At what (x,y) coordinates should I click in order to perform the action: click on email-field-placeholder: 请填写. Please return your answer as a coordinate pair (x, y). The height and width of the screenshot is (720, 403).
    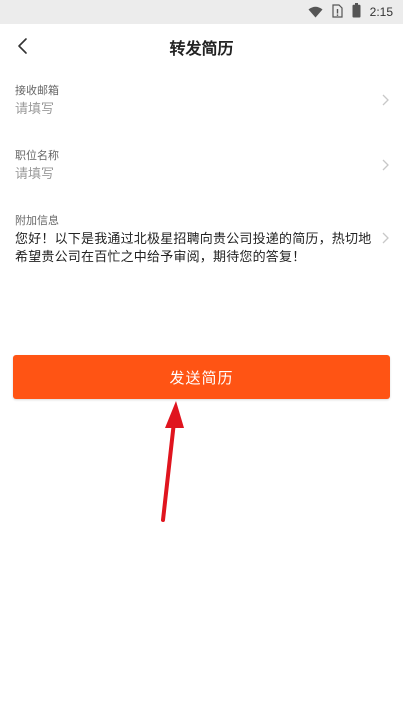
    Looking at the image, I should click on (202, 110).